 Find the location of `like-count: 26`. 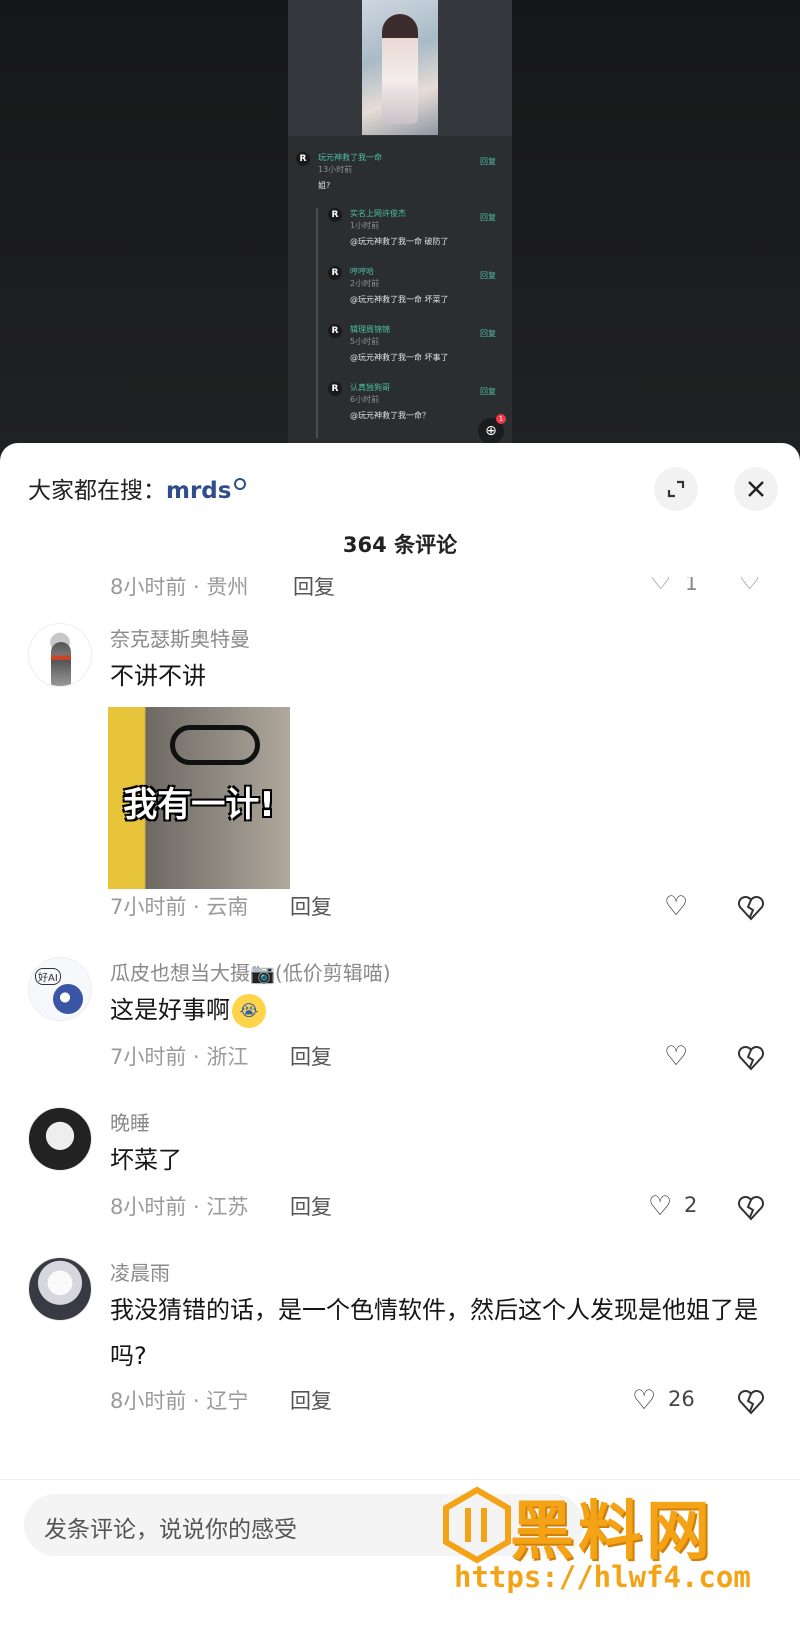

like-count: 26 is located at coordinates (681, 1399).